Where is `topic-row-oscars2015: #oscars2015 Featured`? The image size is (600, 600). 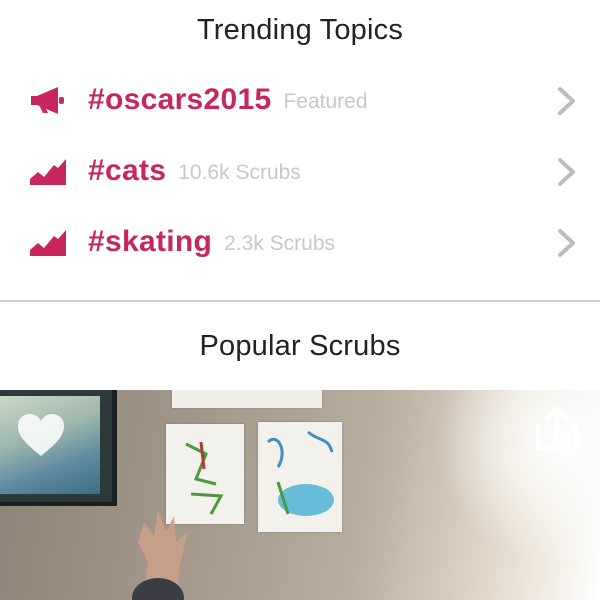 topic-row-oscars2015: #oscars2015 Featured is located at coordinates (300, 100).